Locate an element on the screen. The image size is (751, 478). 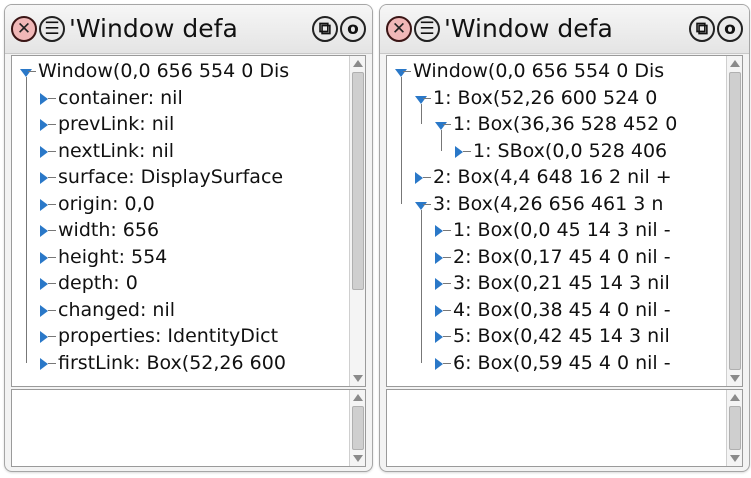
tree-row: container: nil is located at coordinates (180, 98).